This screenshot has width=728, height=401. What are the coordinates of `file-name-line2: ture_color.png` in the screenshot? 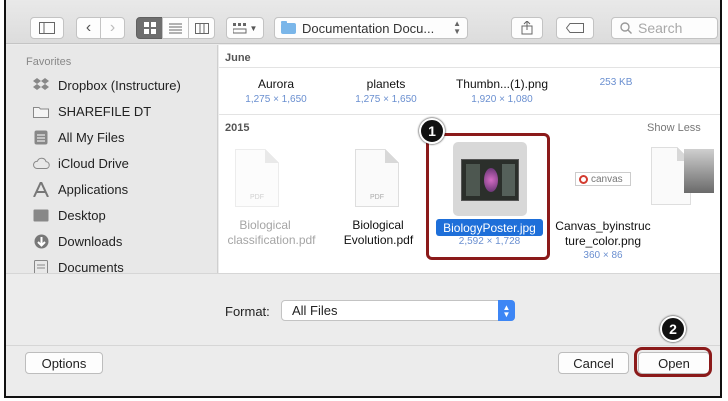 It's located at (603, 241).